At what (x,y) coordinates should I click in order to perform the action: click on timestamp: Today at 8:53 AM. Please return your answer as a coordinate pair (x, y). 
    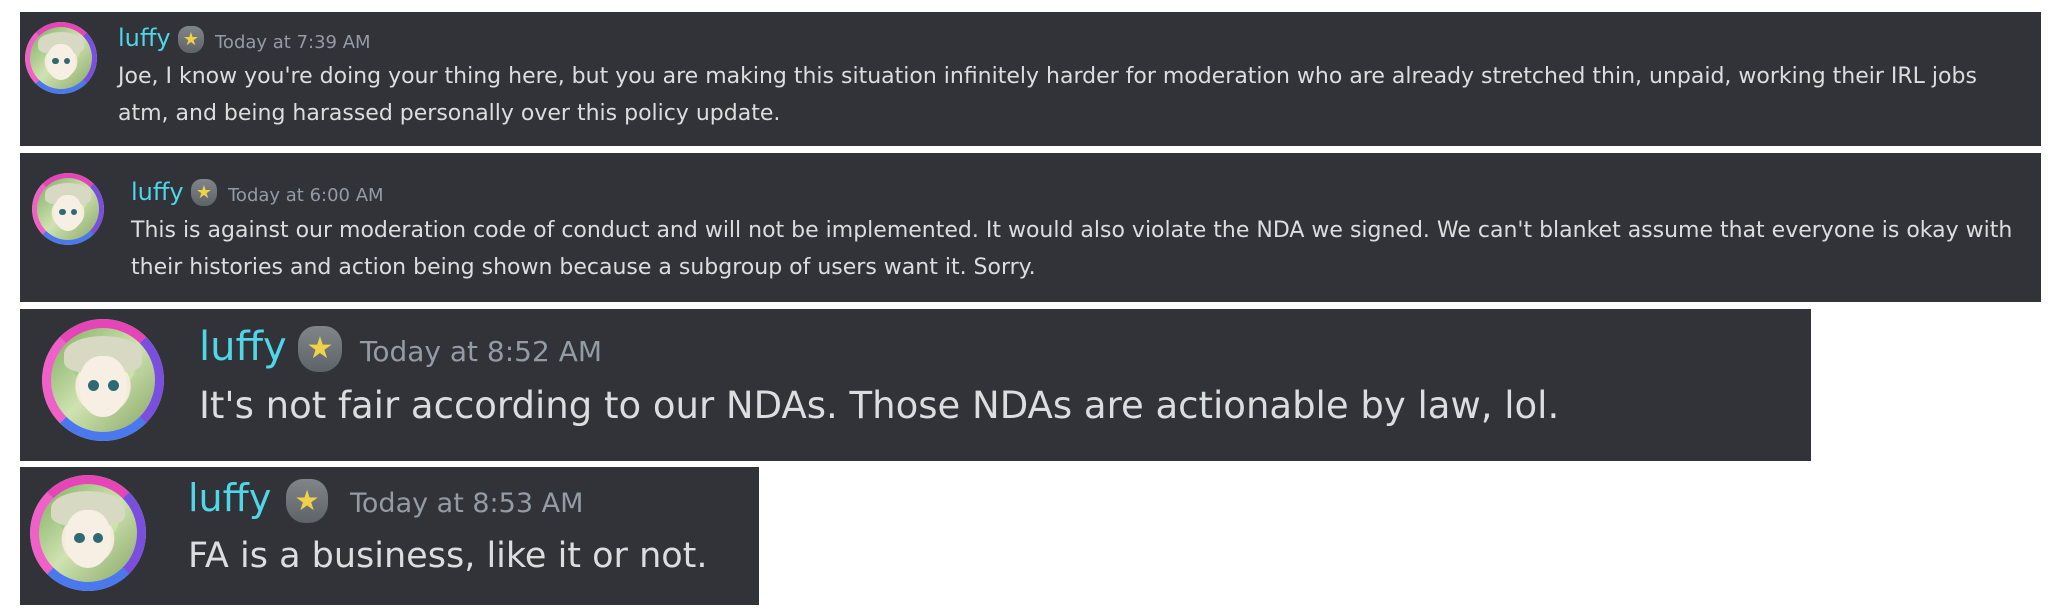
    Looking at the image, I should click on (466, 503).